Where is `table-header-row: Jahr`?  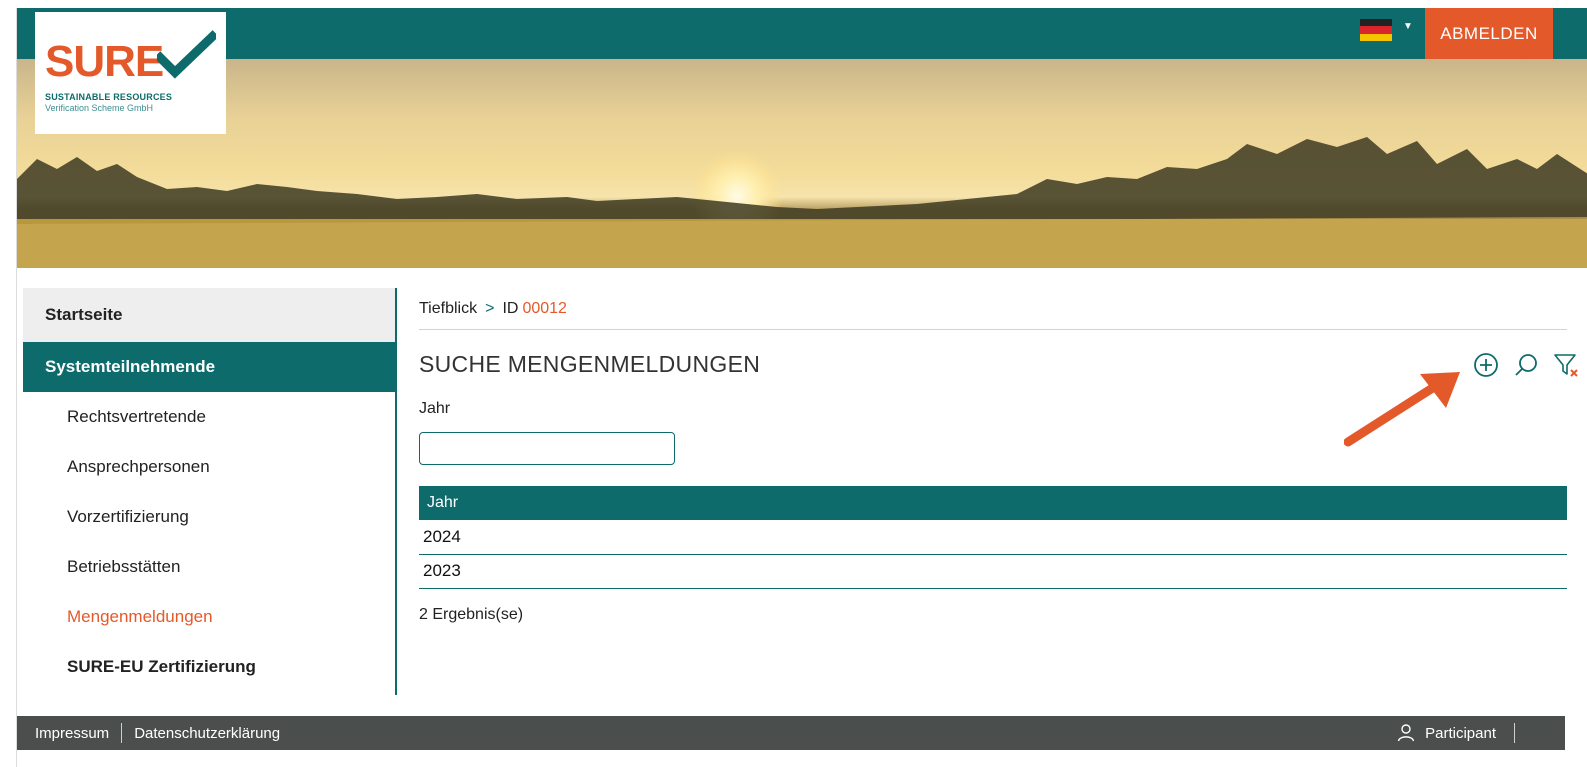
table-header-row: Jahr is located at coordinates (993, 503).